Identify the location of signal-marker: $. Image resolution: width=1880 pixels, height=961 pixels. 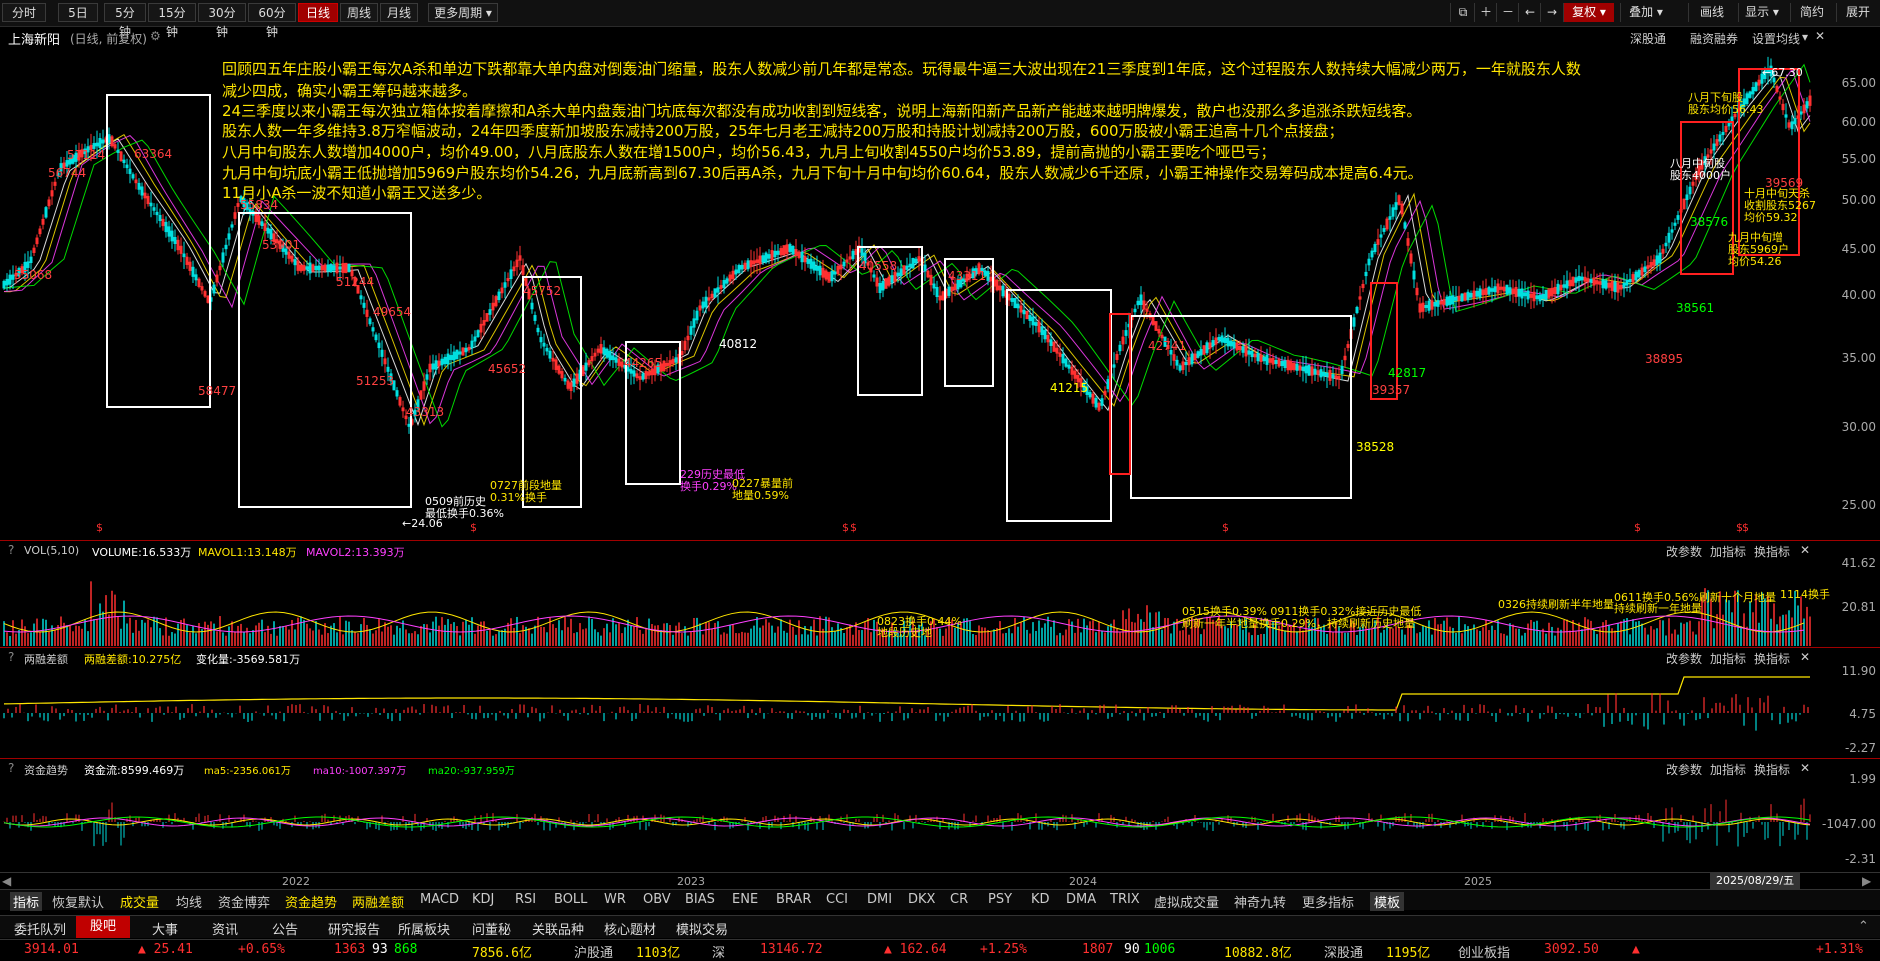
(1637, 527).